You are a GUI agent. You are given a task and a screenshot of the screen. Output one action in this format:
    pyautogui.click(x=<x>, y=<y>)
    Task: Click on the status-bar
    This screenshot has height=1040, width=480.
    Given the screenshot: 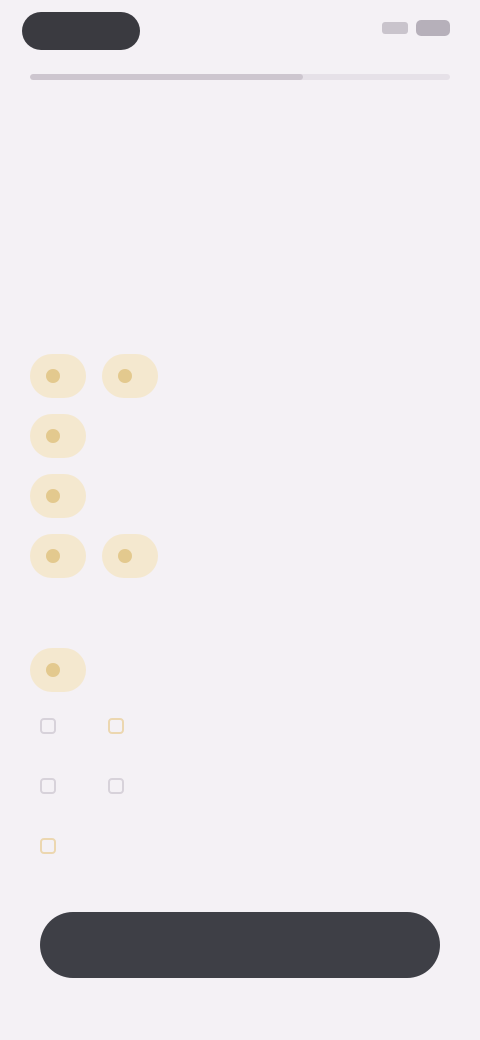 What is the action you would take?
    pyautogui.click(x=240, y=32)
    